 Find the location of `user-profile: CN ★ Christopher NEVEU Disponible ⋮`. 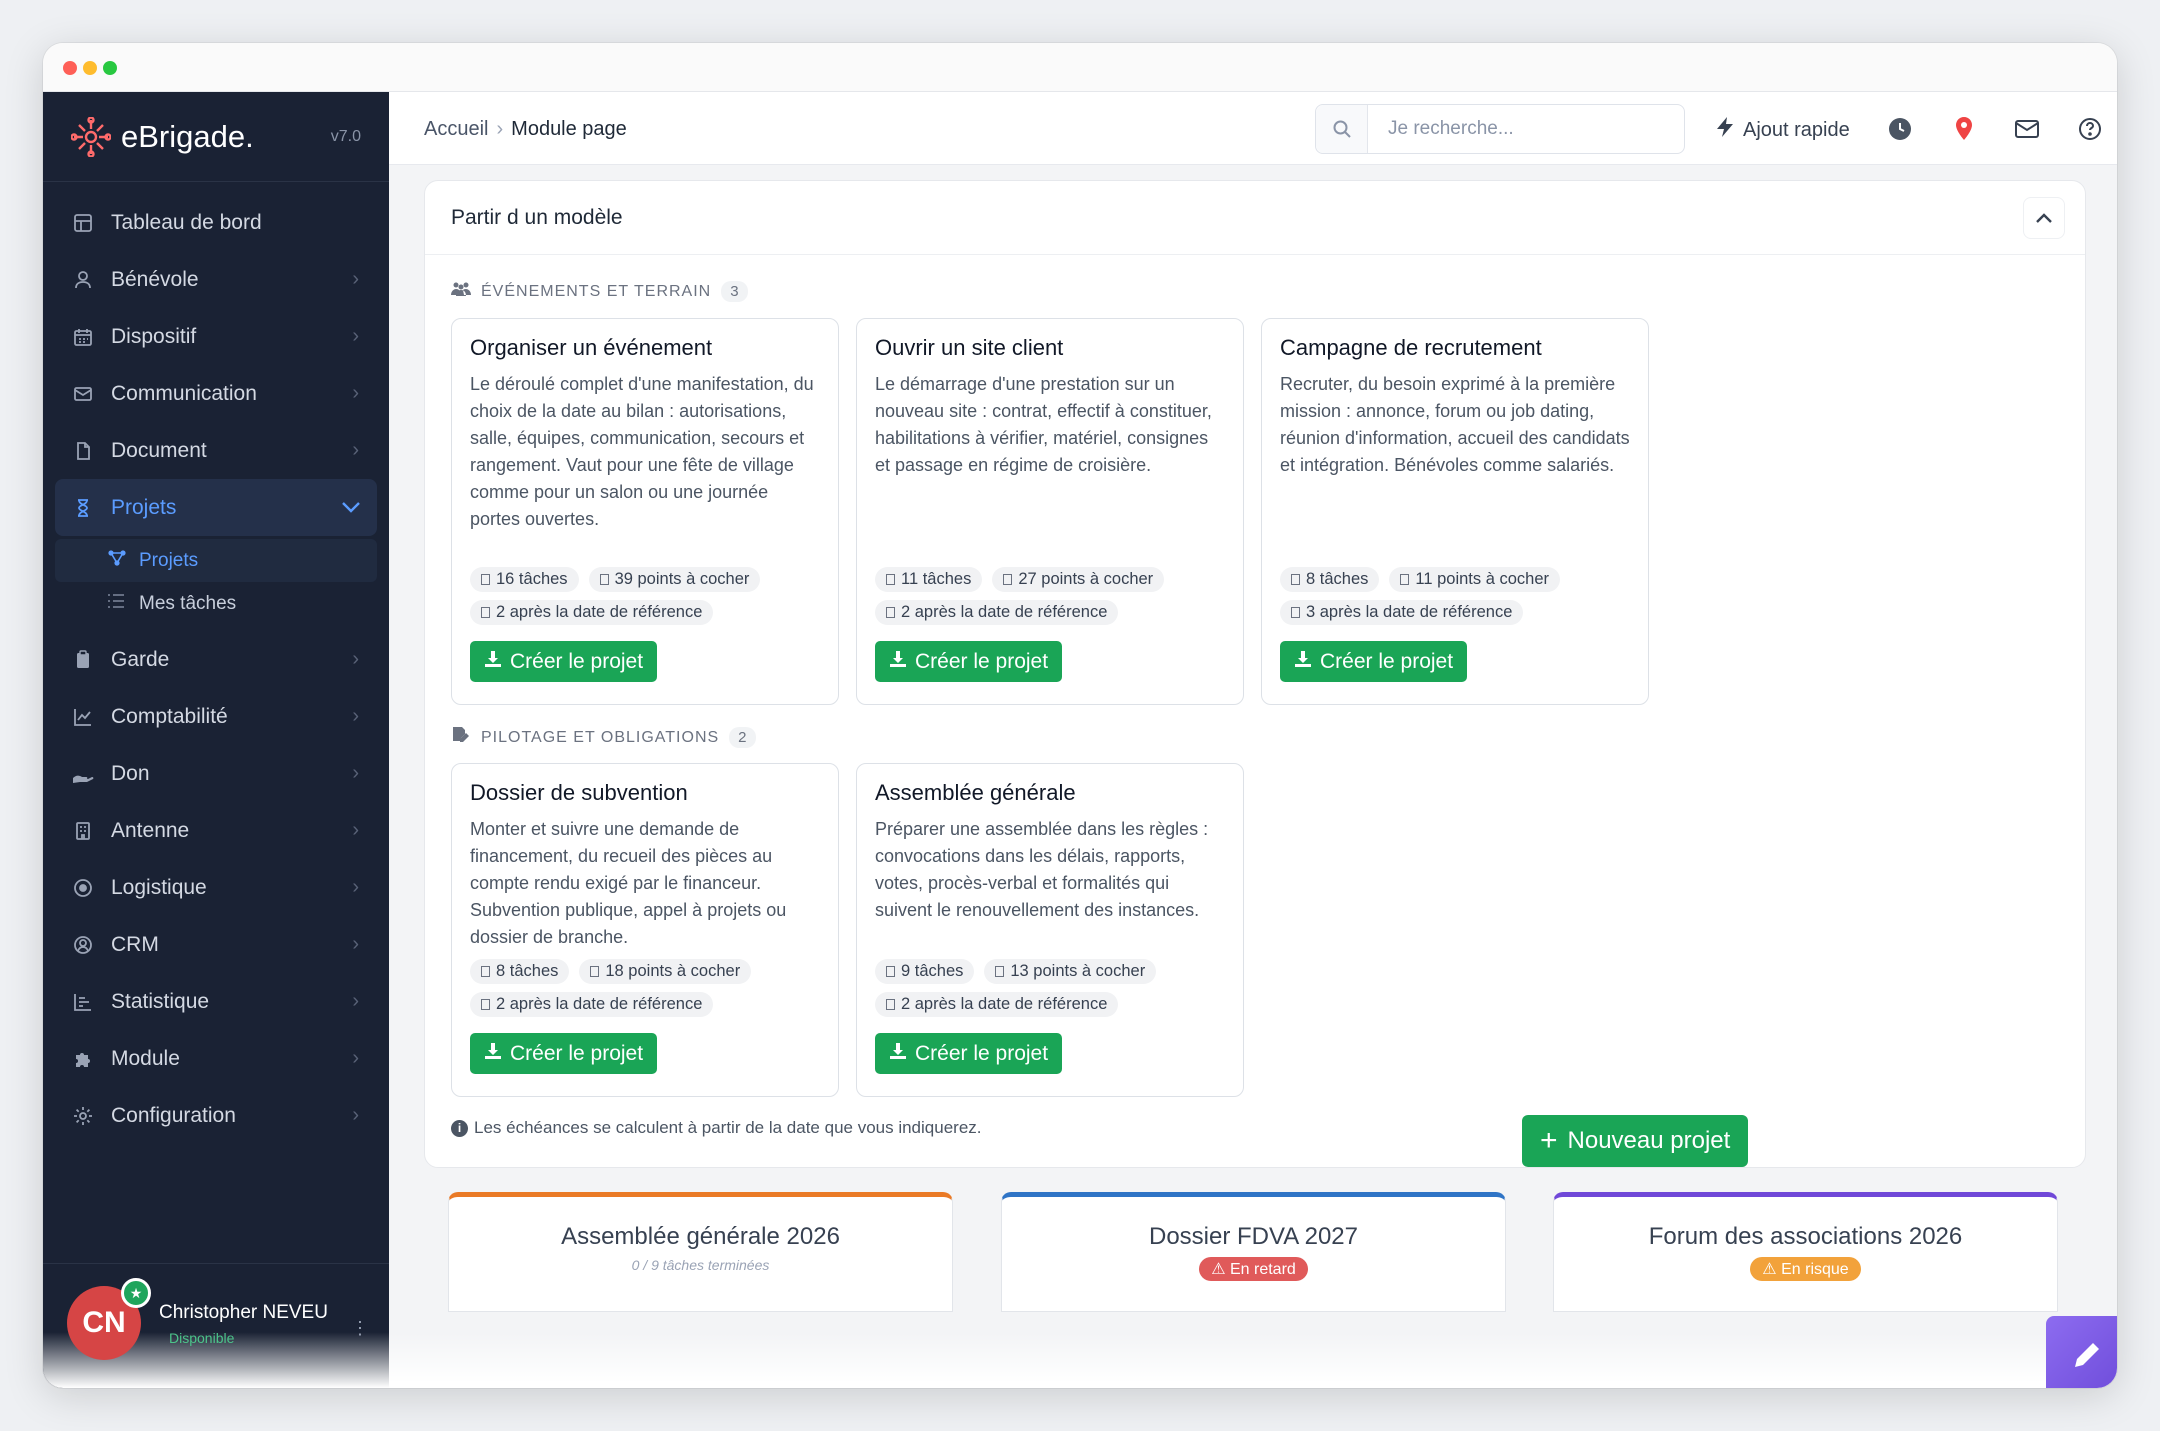

user-profile: CN ★ Christopher NEVEU Disponible ⋮ is located at coordinates (216, 1325).